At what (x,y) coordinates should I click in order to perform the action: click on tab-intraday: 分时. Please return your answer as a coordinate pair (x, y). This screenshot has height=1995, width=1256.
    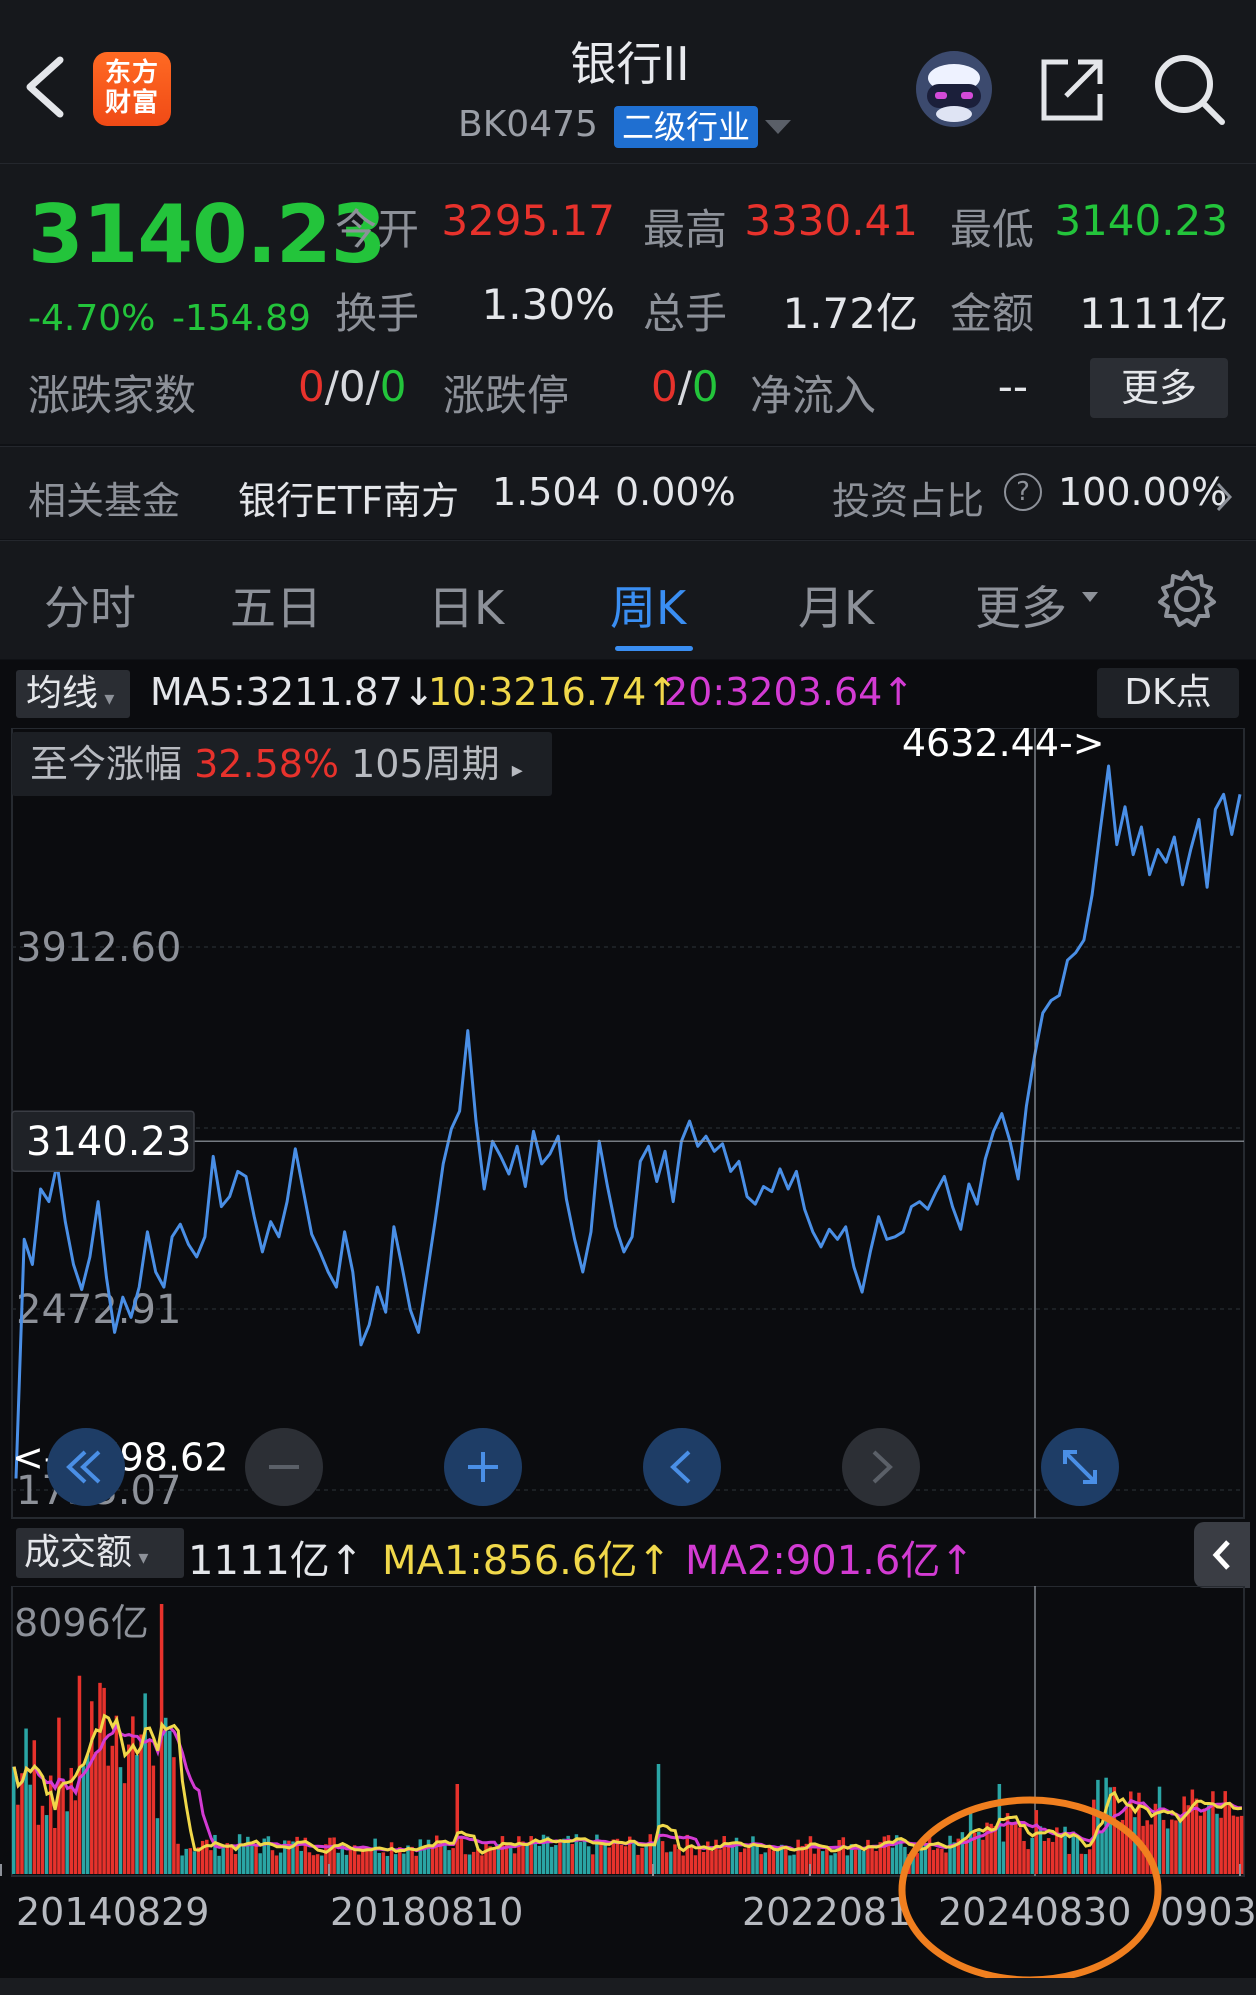
    Looking at the image, I should click on (90, 605).